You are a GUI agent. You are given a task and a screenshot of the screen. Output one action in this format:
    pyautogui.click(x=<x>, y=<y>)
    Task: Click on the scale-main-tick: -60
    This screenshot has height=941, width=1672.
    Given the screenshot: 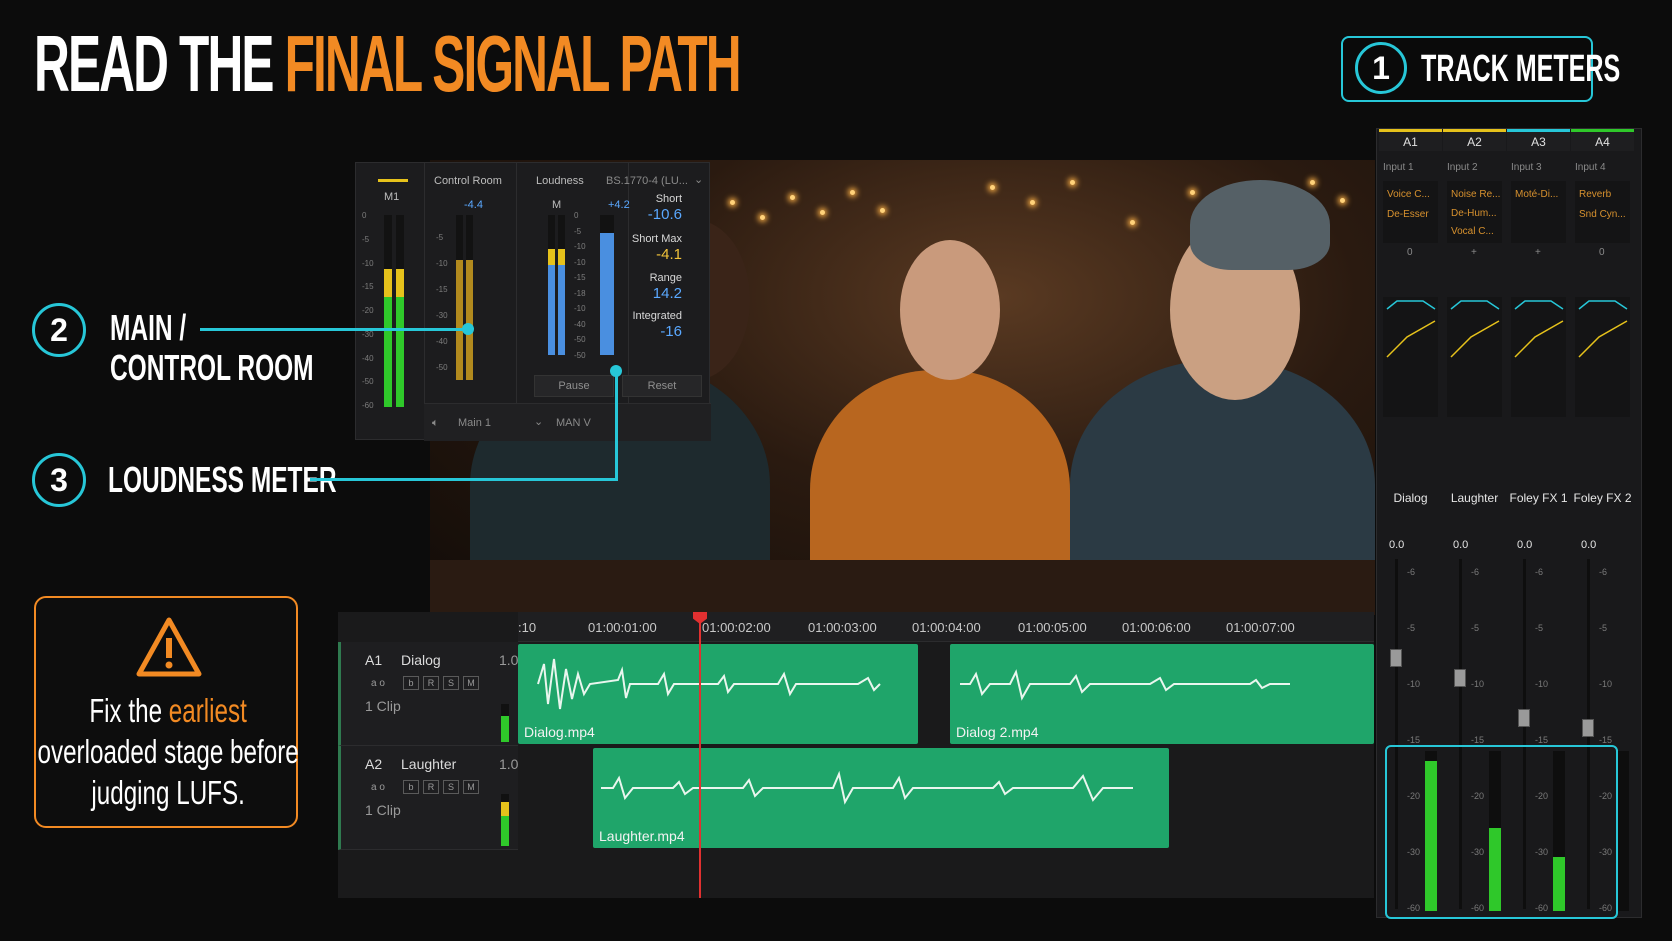 What is the action you would take?
    pyautogui.click(x=368, y=405)
    